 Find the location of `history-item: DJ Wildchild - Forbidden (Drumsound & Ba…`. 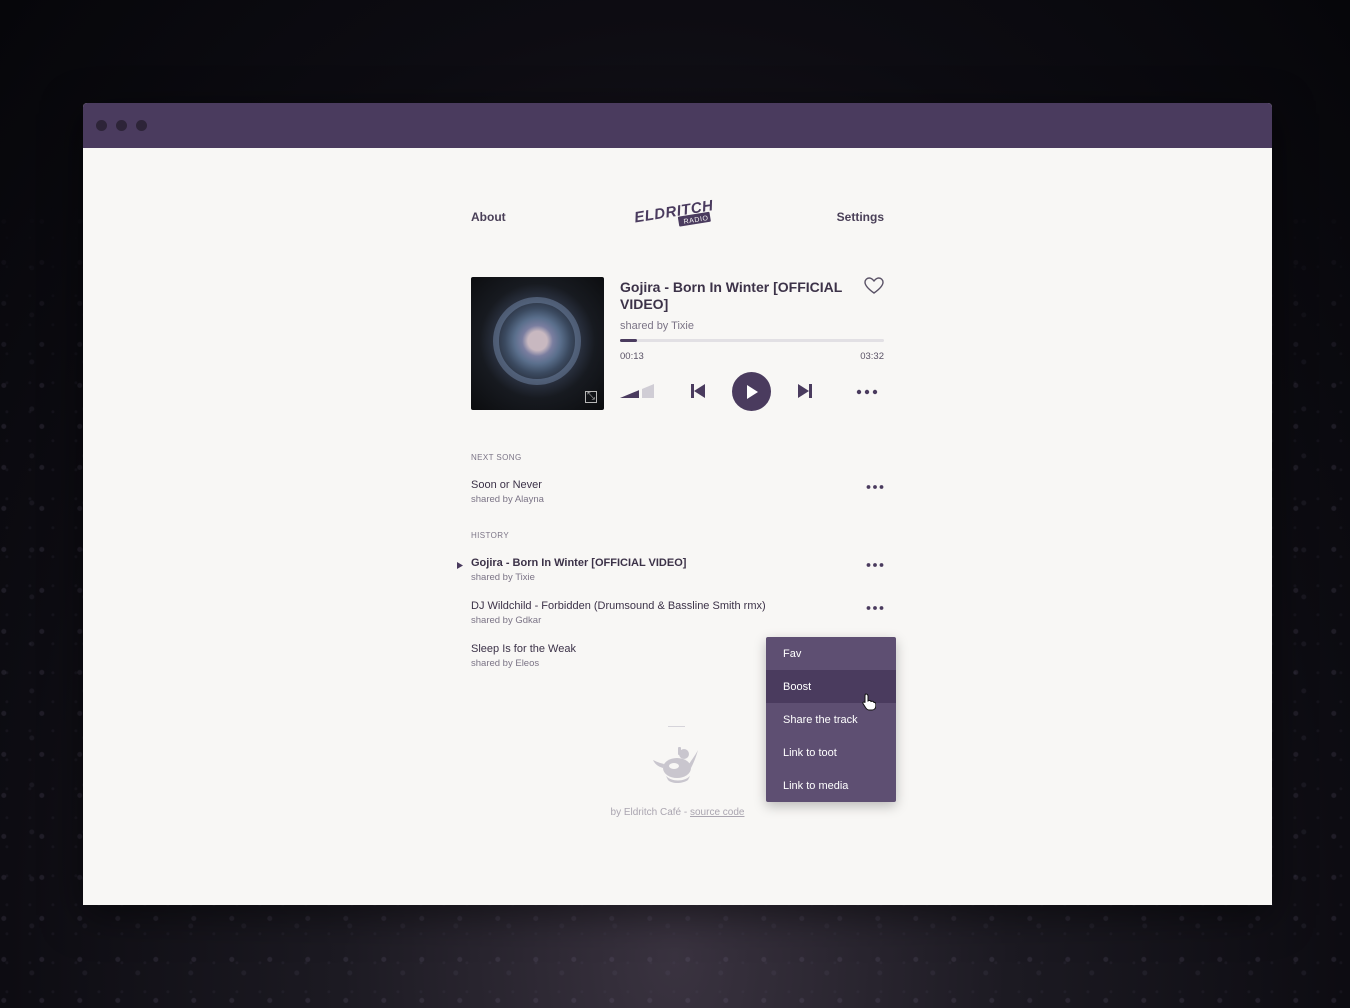

history-item: DJ Wildchild - Forbidden (Drumsound & Ba… is located at coordinates (677, 613).